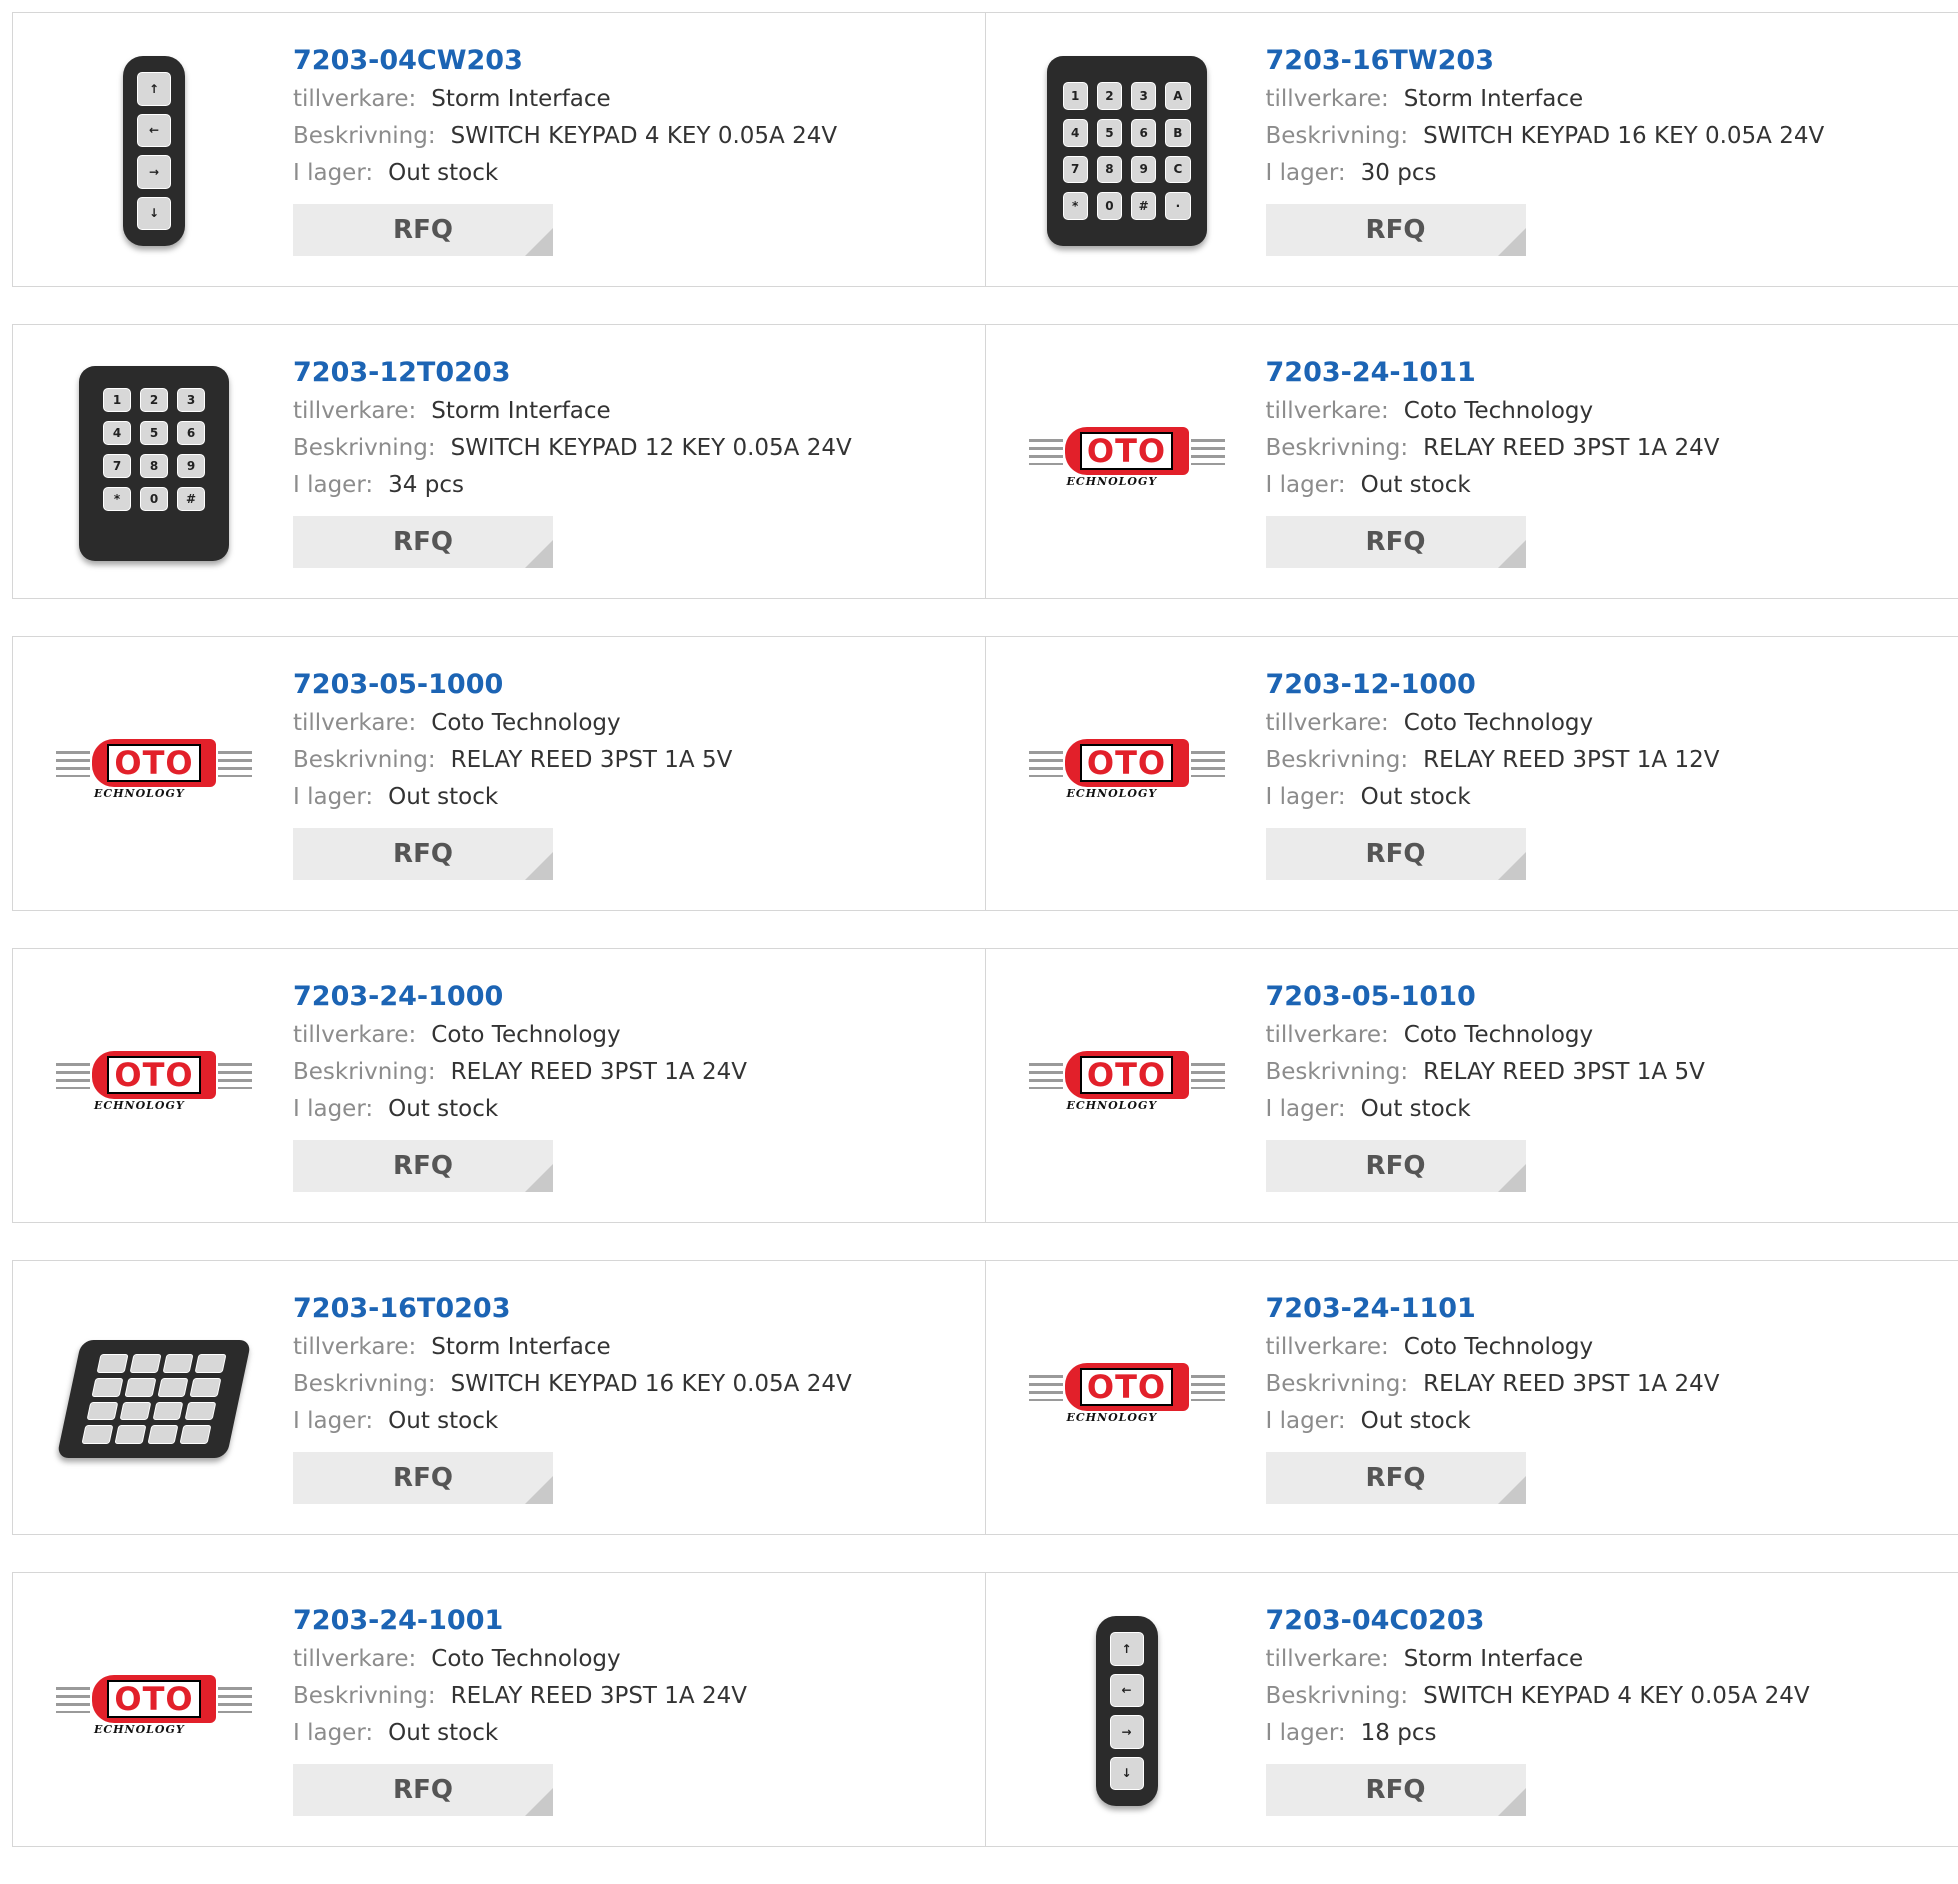 This screenshot has height=1884, width=1958. Describe the element at coordinates (1127, 151) in the screenshot. I see `product-image: 123A456B789C*0#·` at that location.